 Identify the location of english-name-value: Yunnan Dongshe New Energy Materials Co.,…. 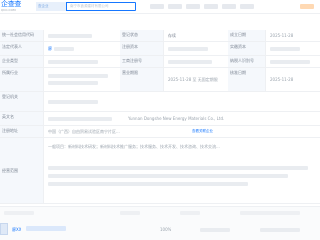
(176, 118).